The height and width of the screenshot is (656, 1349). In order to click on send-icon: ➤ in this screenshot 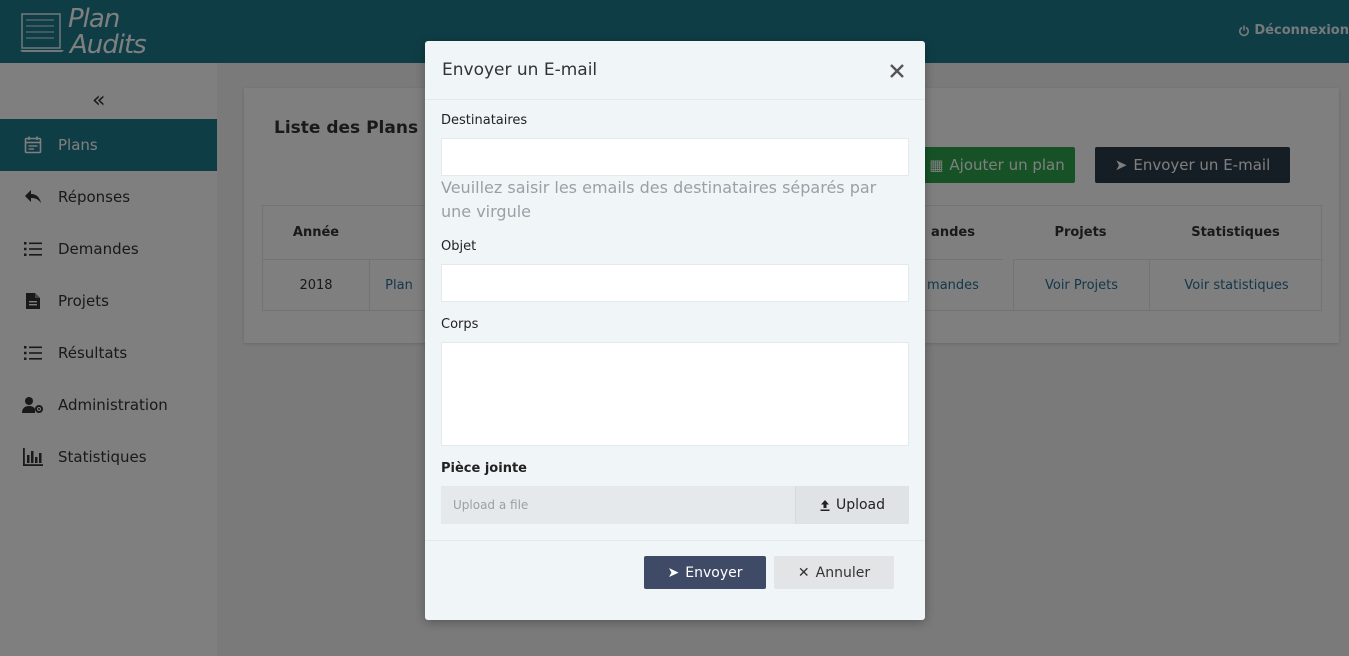, I will do `click(673, 572)`.